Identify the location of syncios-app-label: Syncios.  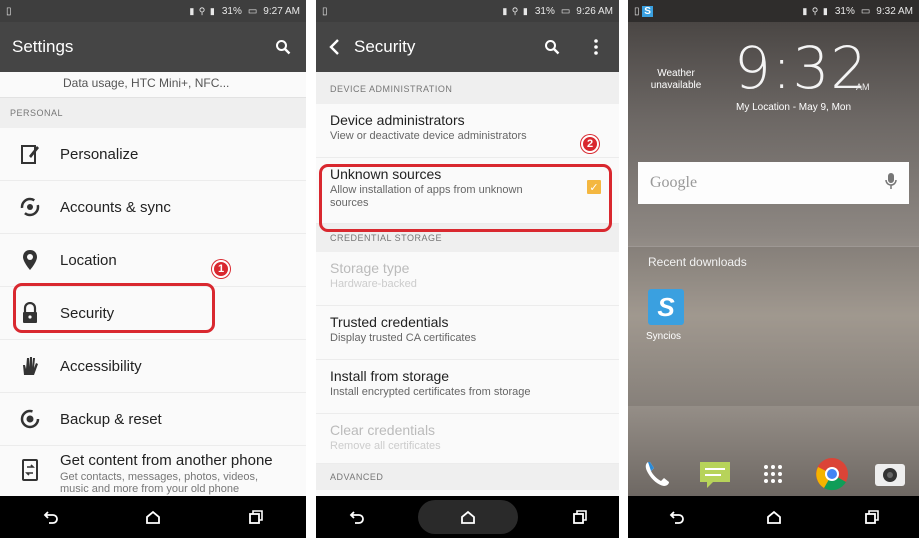
(664, 336).